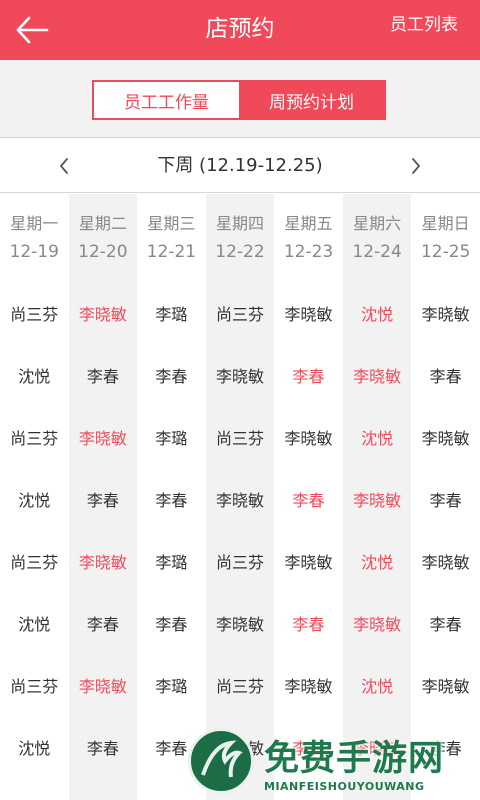 This screenshot has width=480, height=800. I want to click on watermark-subtext: MIANFEISHOUYOUWANG, so click(344, 786).